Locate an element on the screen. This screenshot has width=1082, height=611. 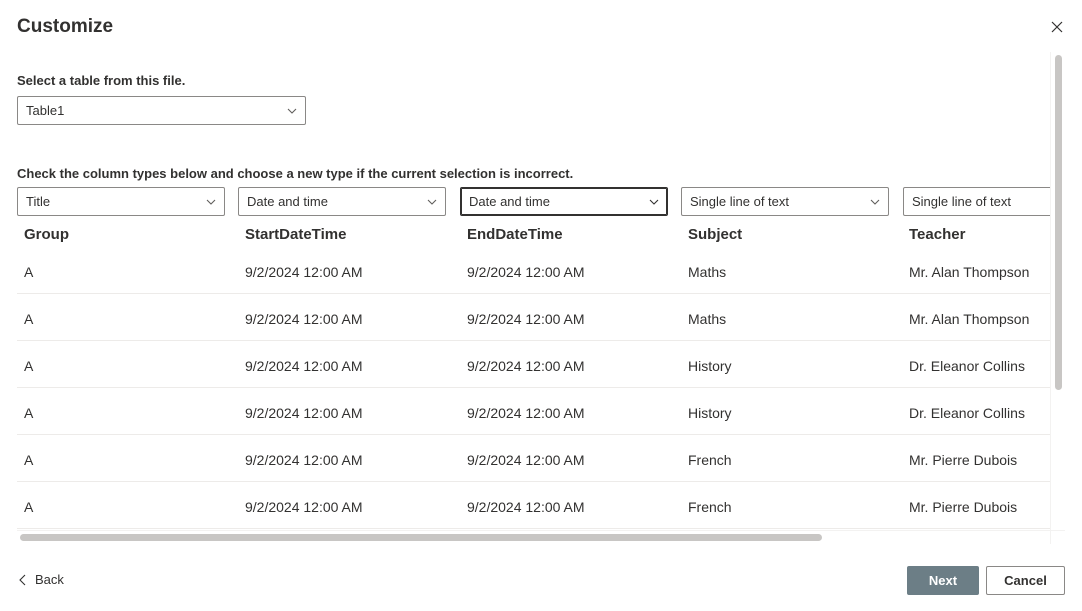
back-button: Back is located at coordinates (41, 579).